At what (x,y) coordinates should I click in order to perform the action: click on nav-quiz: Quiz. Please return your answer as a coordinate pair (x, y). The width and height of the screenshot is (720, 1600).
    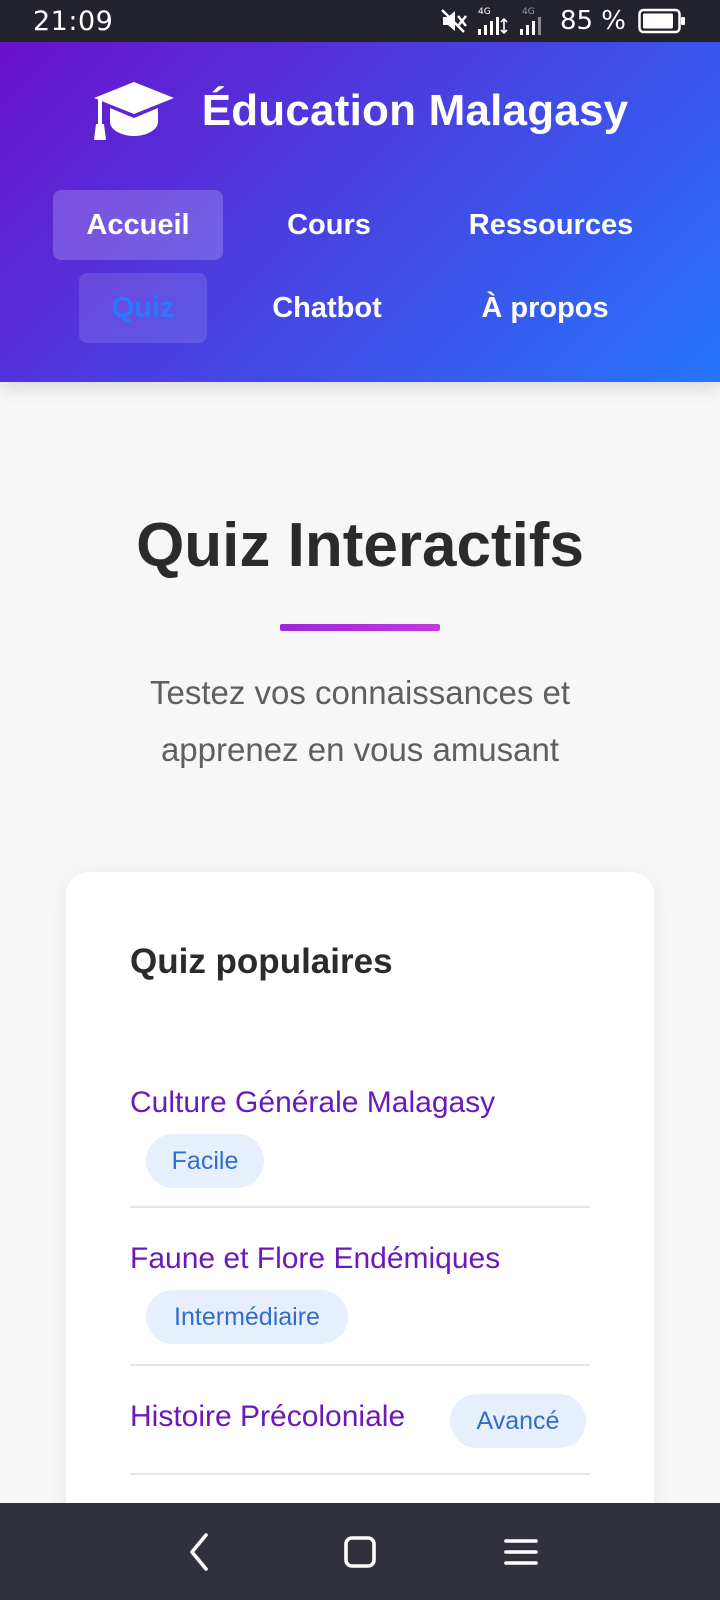
    Looking at the image, I should click on (143, 308).